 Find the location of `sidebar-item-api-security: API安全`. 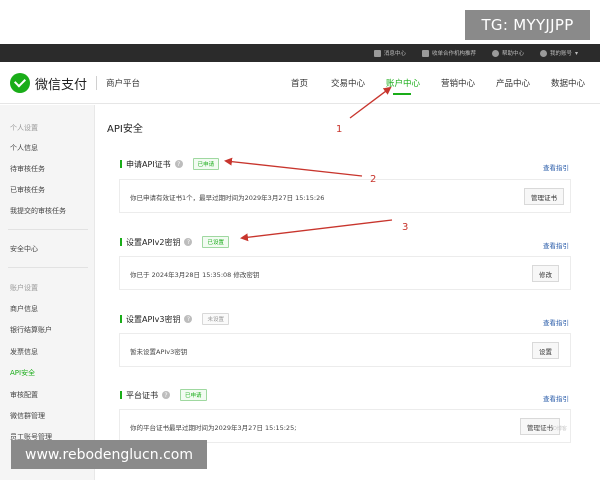

sidebar-item-api-security: API安全 is located at coordinates (22, 373).